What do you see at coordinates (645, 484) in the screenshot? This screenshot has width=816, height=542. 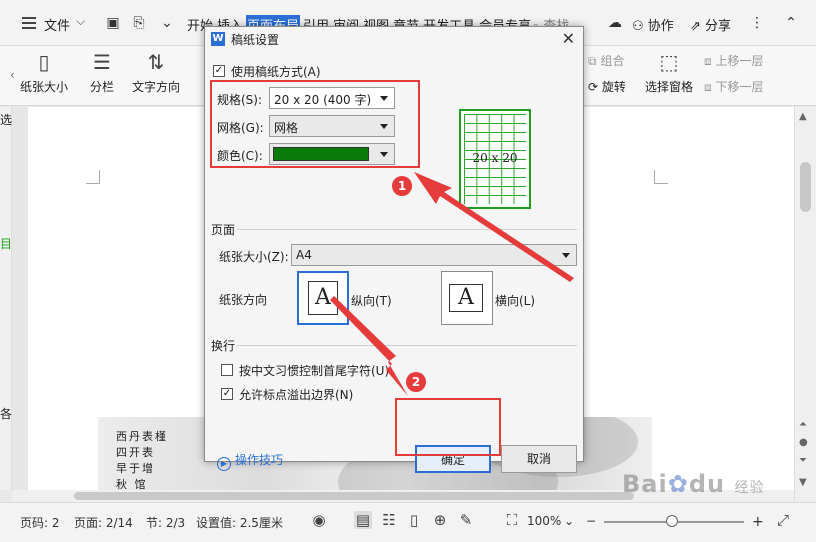 I see `watermark-brand: Bai` at bounding box center [645, 484].